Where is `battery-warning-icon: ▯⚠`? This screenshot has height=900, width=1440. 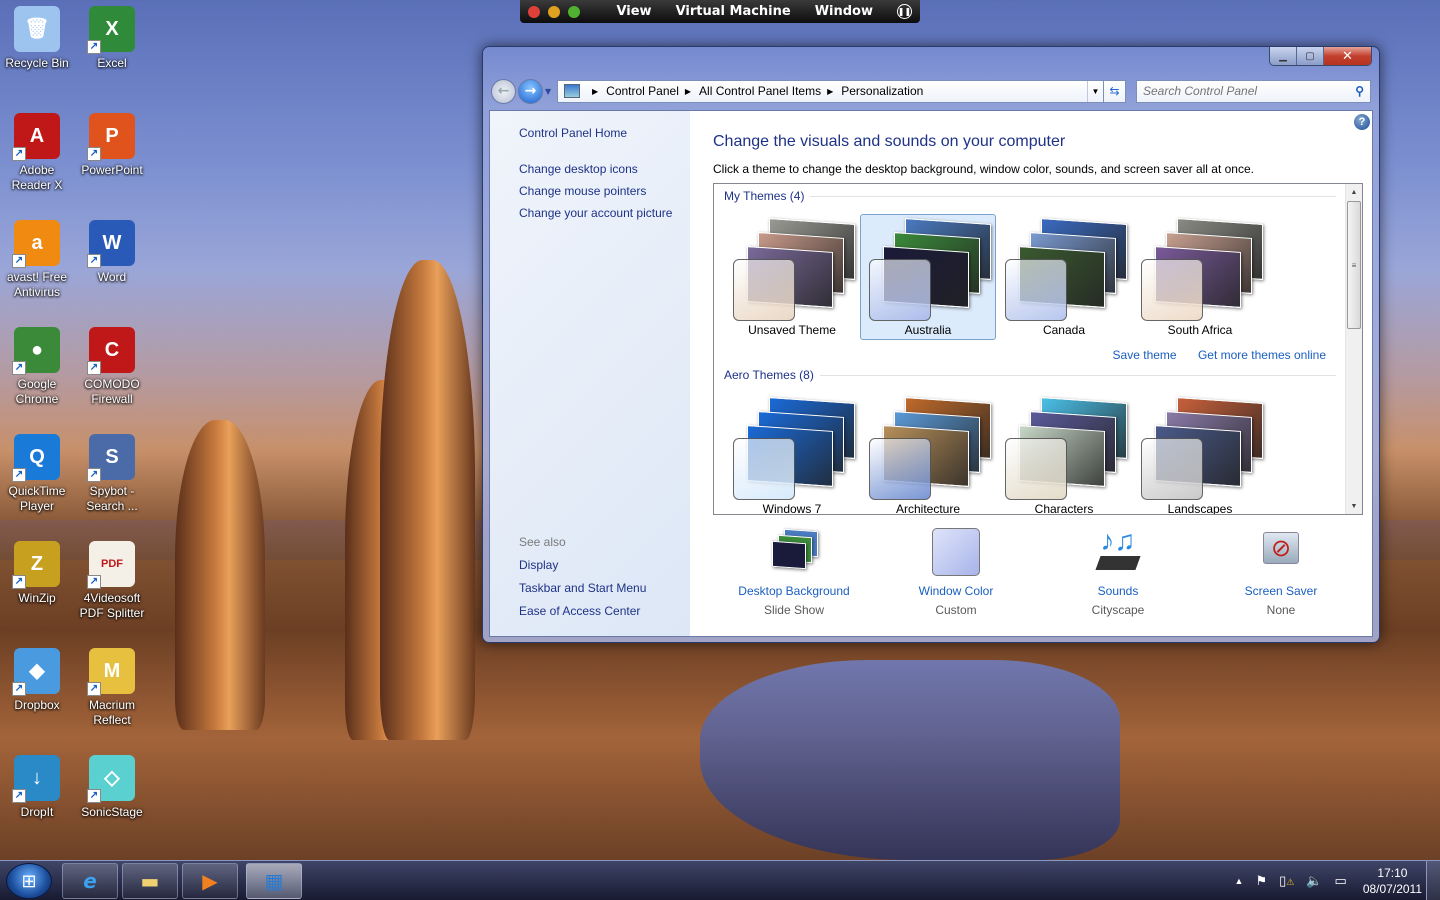 battery-warning-icon: ▯⚠ is located at coordinates (1286, 881).